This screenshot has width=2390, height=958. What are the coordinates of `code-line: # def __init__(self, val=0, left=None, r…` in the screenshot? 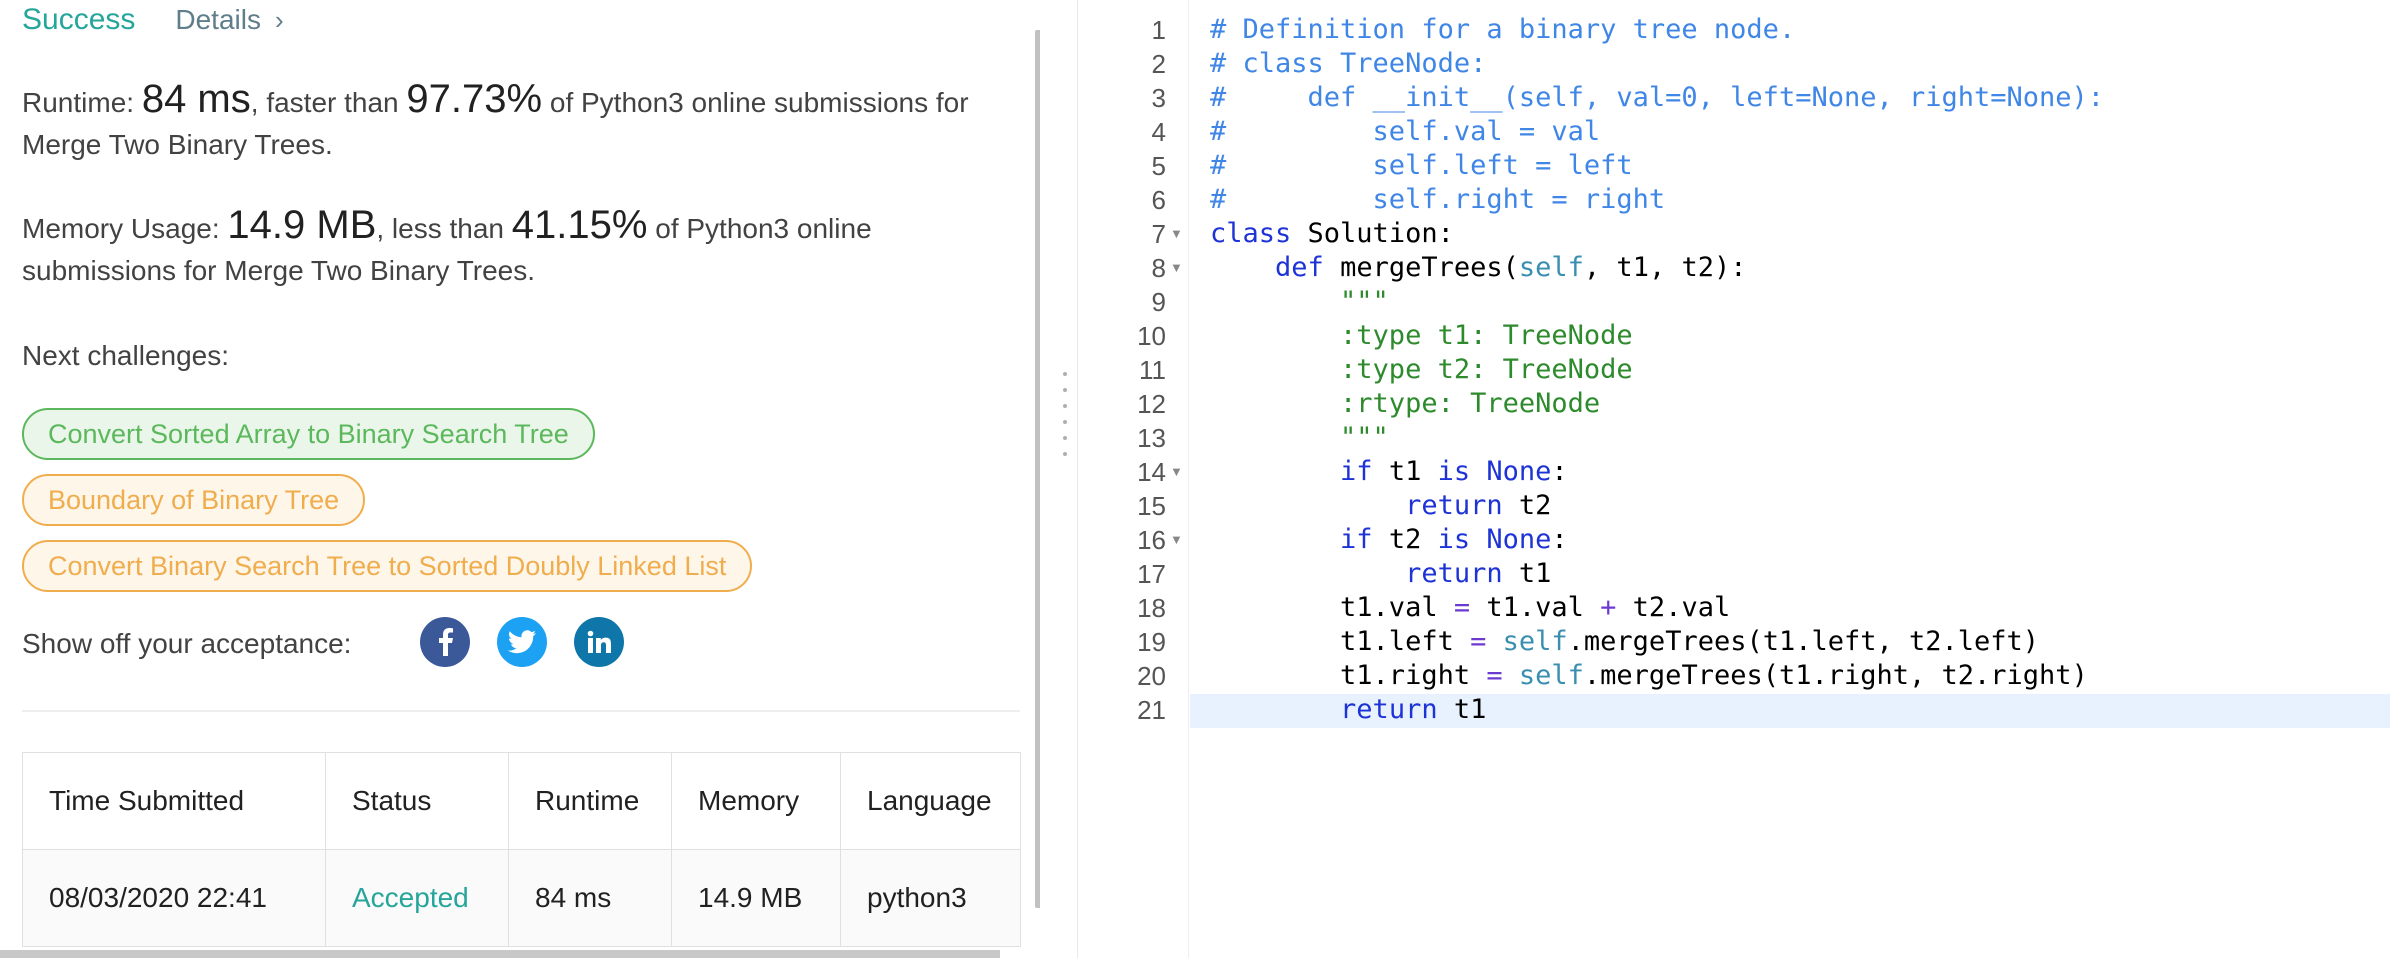 It's located at (1657, 98).